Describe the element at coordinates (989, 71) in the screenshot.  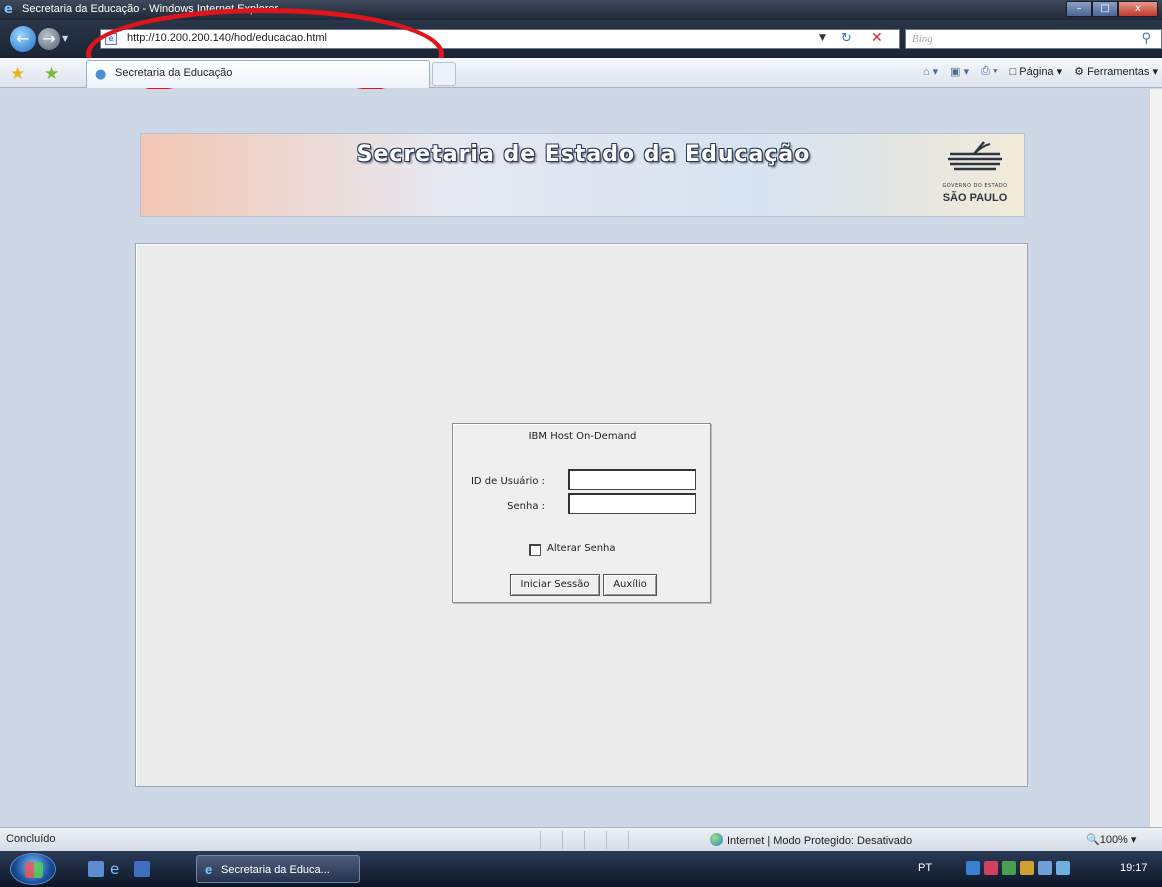
I see `print-icon: ⎙ ▾` at that location.